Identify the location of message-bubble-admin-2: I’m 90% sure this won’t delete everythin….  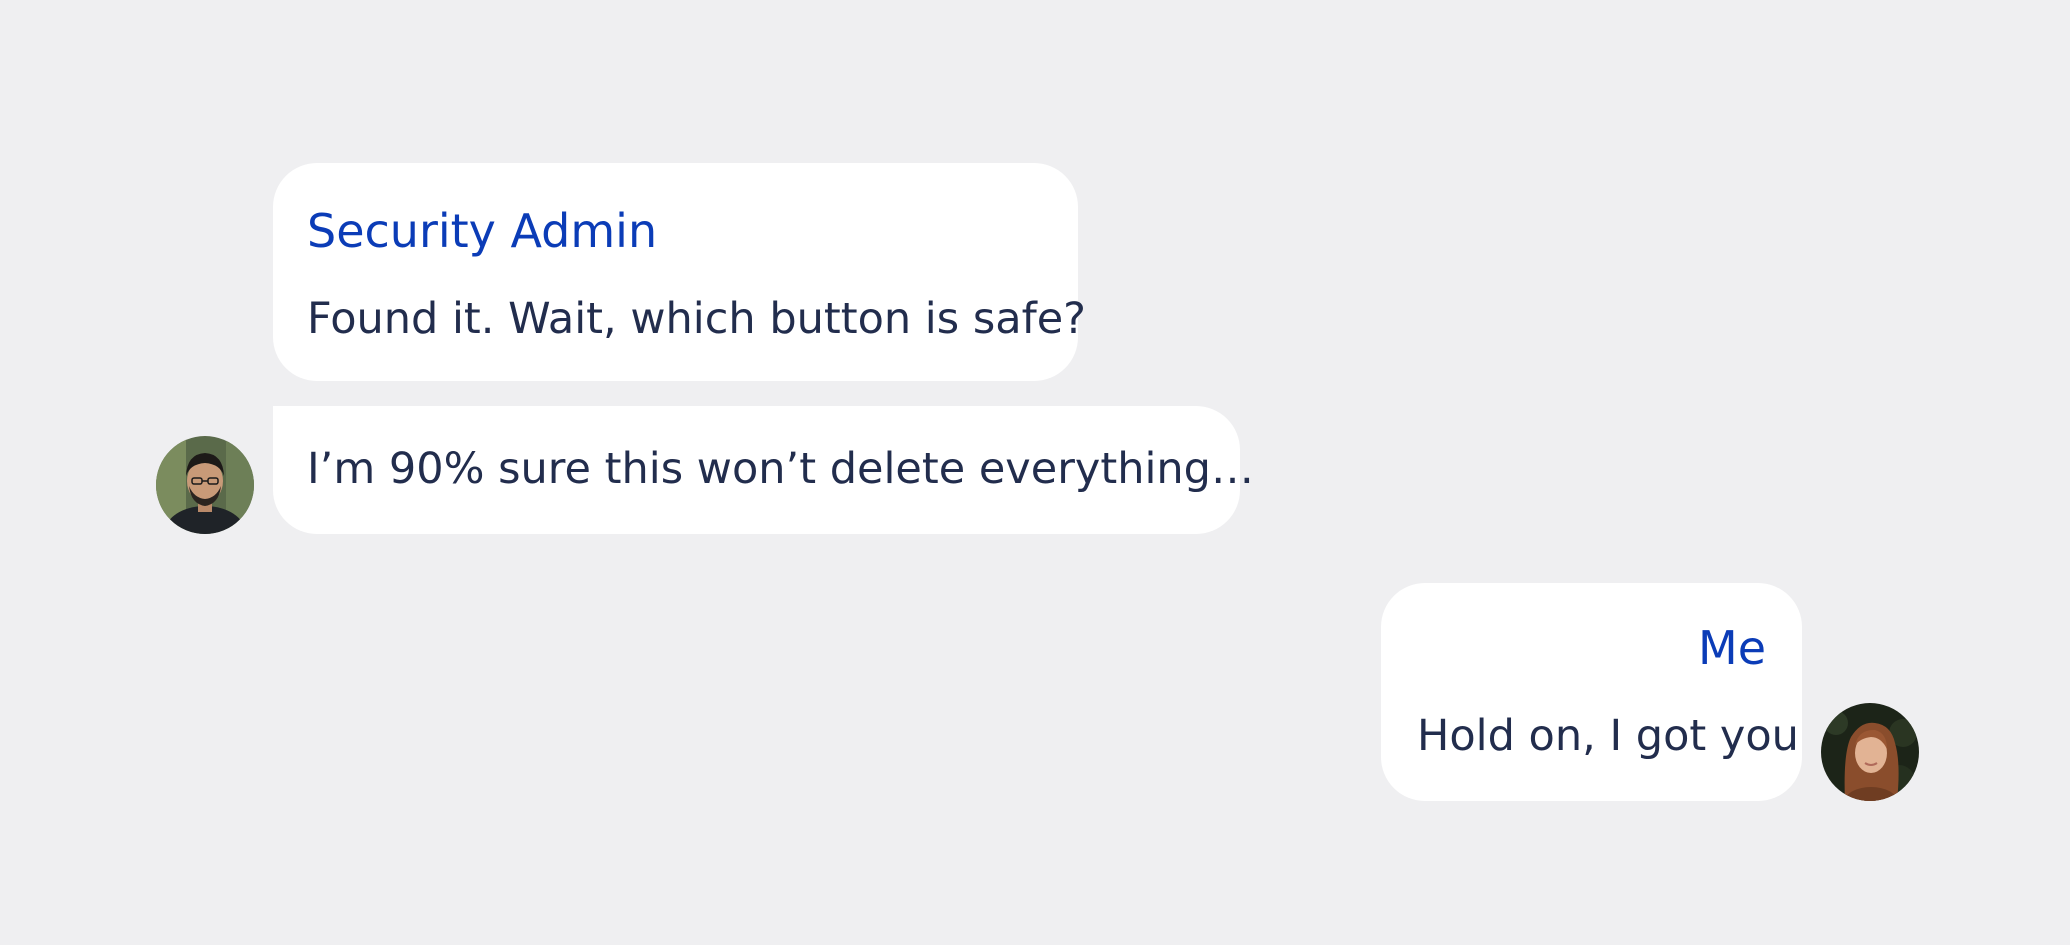
(763, 470).